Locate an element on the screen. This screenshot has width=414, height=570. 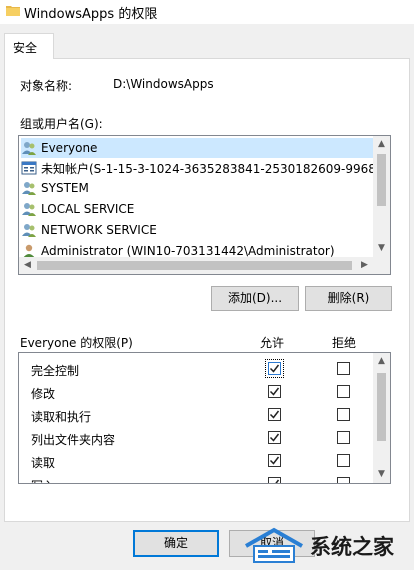
watermark-text: 系统之家 is located at coordinates (352, 547).